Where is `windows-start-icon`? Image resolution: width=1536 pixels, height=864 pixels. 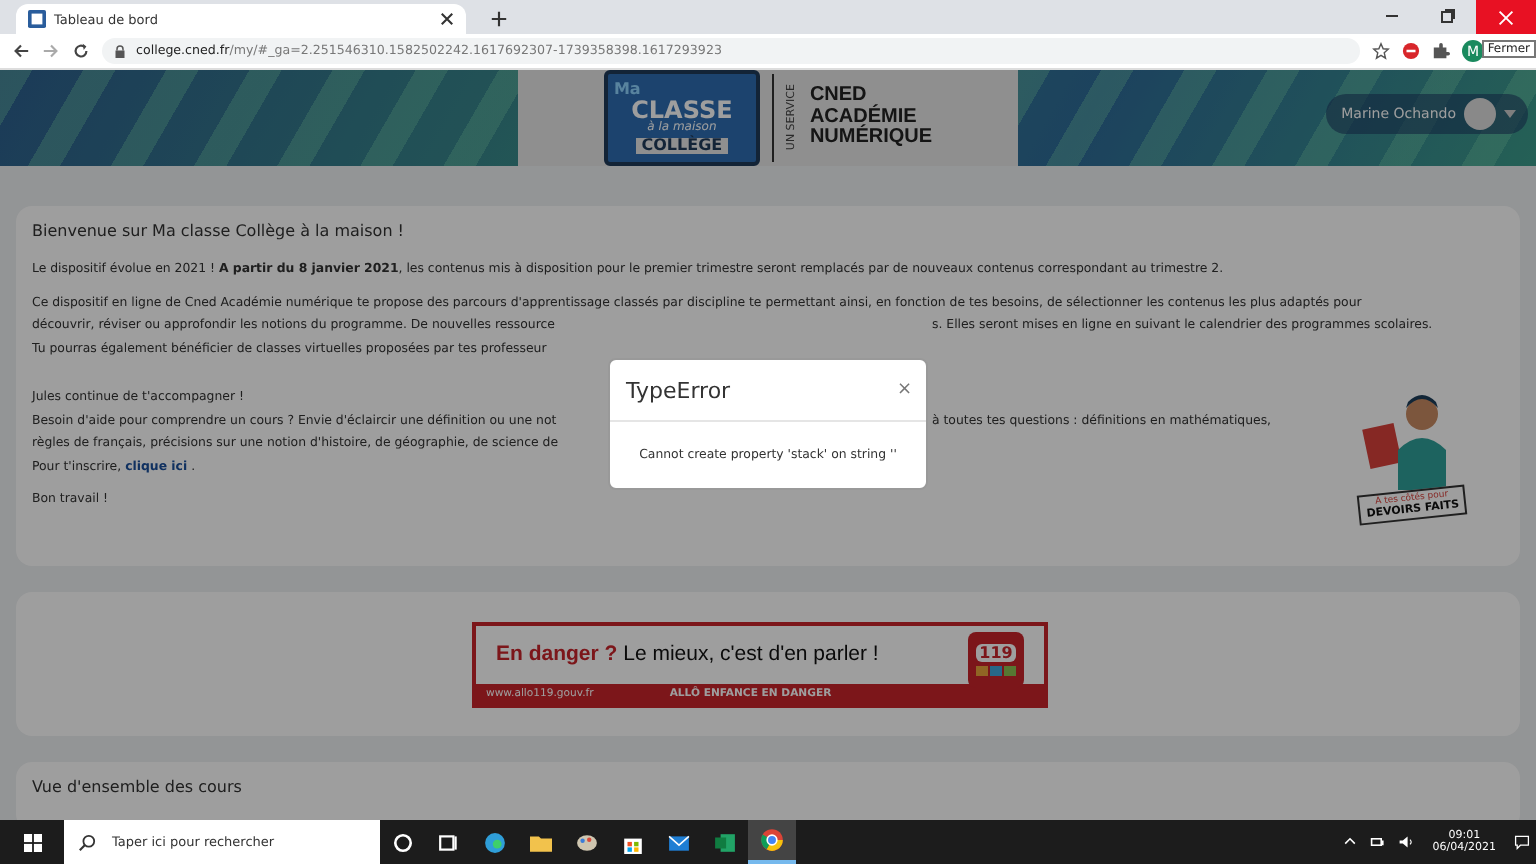
windows-start-icon is located at coordinates (33, 842).